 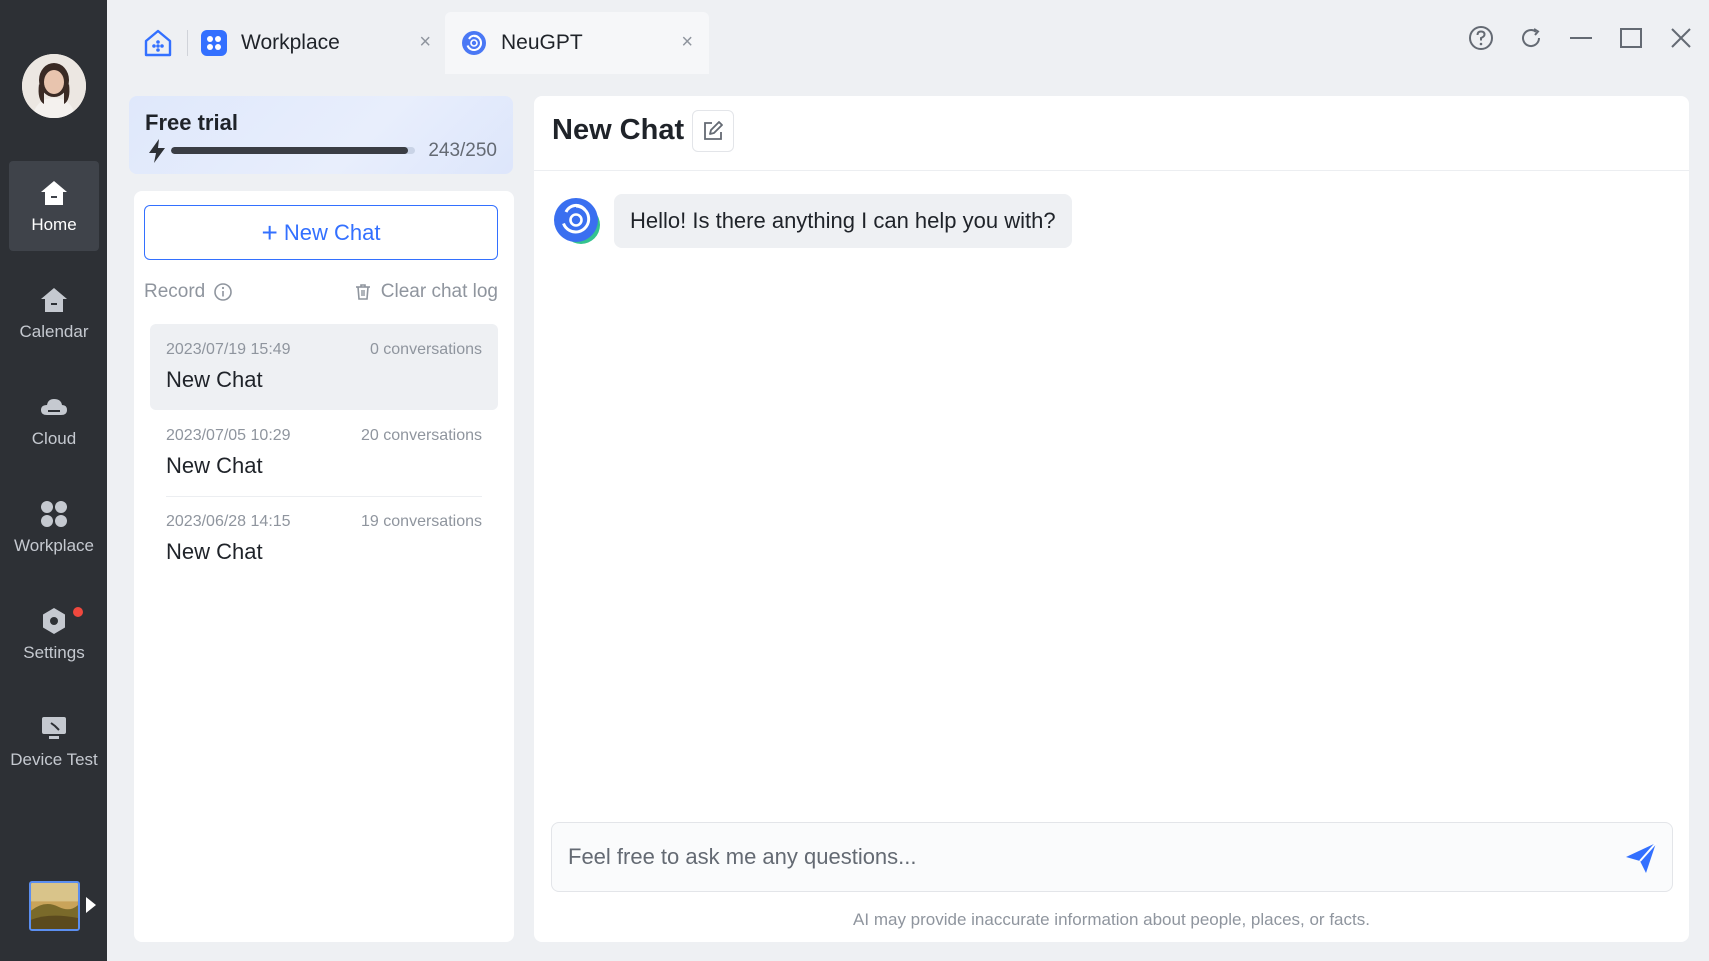 I want to click on expand-arrow-icon, so click(x=91, y=905).